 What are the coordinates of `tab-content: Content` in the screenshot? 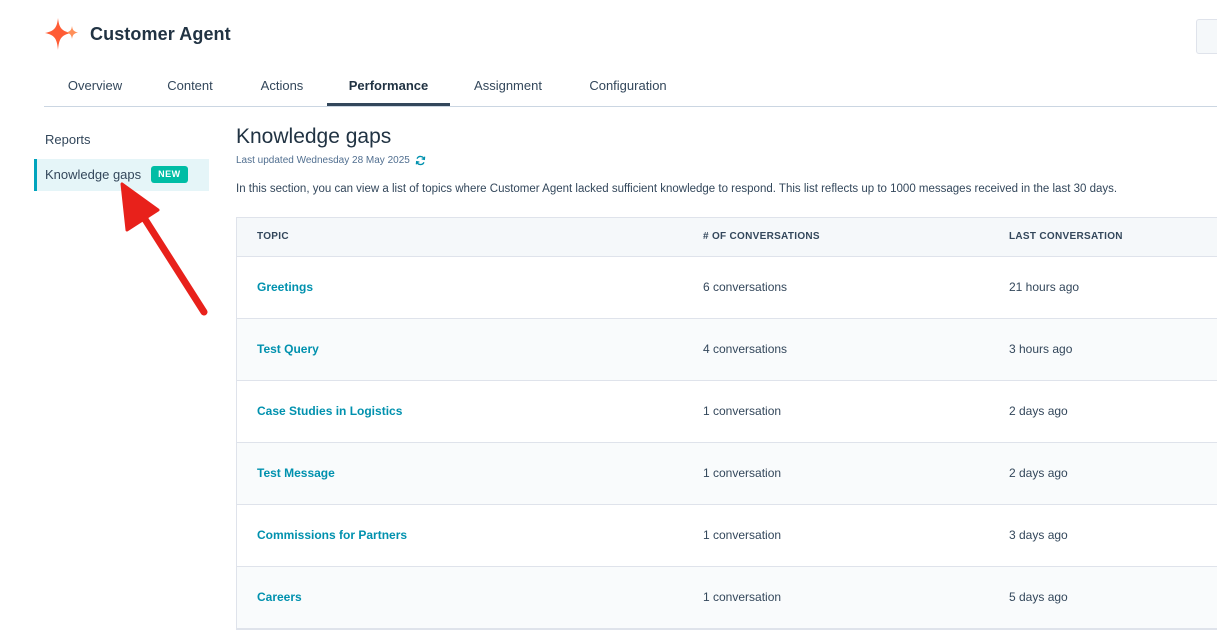 It's located at (190, 87).